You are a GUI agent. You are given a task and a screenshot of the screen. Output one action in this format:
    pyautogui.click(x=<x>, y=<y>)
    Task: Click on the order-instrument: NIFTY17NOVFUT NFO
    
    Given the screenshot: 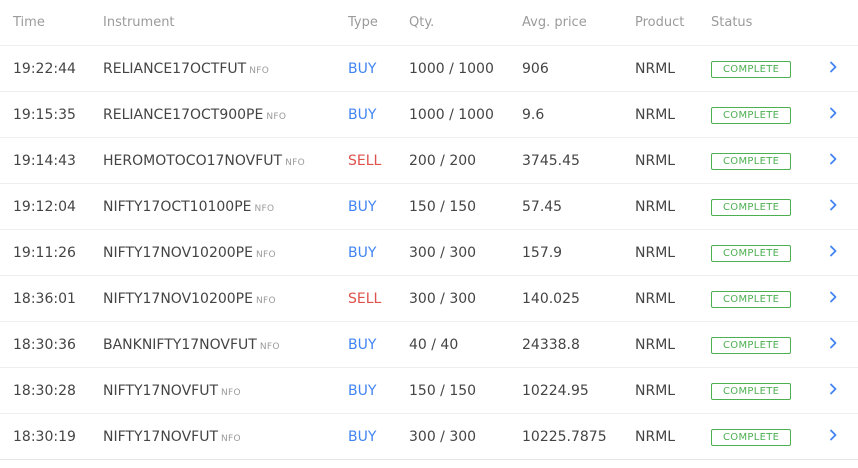 What is the action you would take?
    pyautogui.click(x=225, y=390)
    